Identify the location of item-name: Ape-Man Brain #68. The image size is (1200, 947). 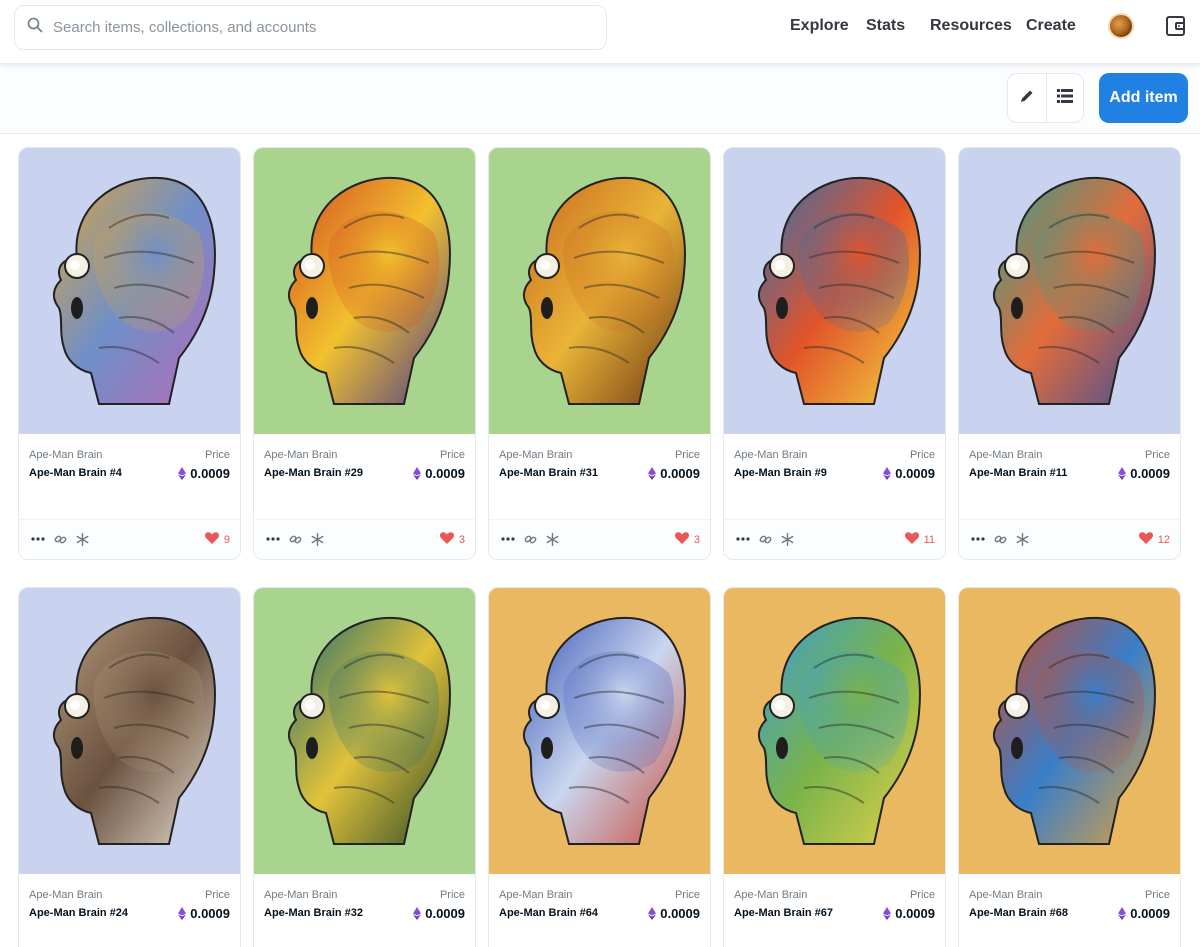
(1018, 913).